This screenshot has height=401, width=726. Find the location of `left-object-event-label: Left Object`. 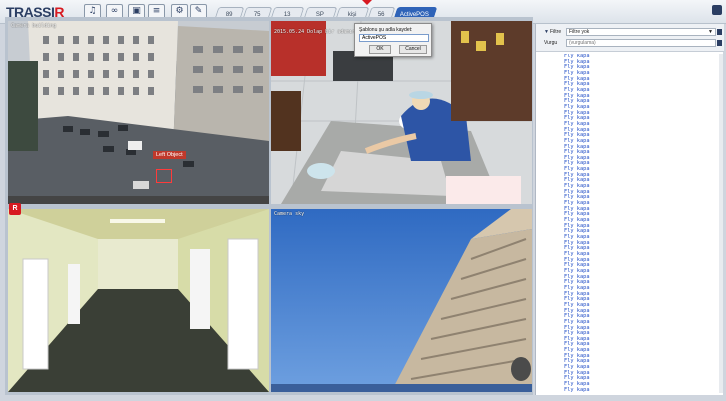

left-object-event-label: Left Object is located at coordinates (169, 155).